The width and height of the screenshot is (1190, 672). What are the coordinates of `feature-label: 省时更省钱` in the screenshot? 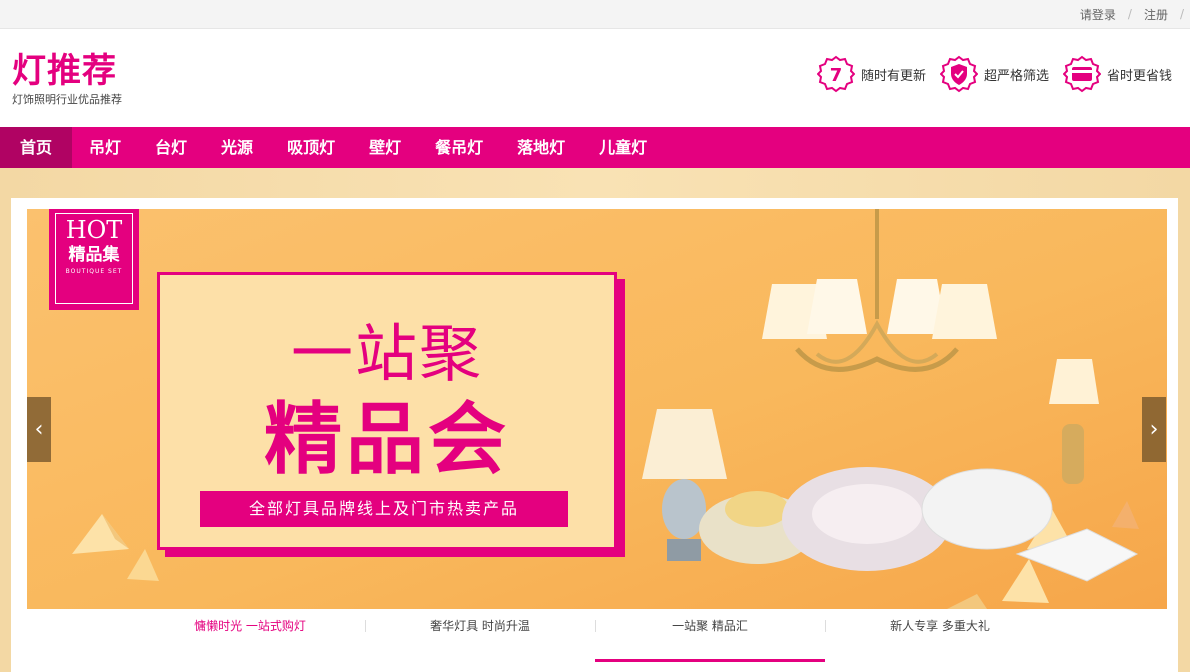 It's located at (1139, 76).